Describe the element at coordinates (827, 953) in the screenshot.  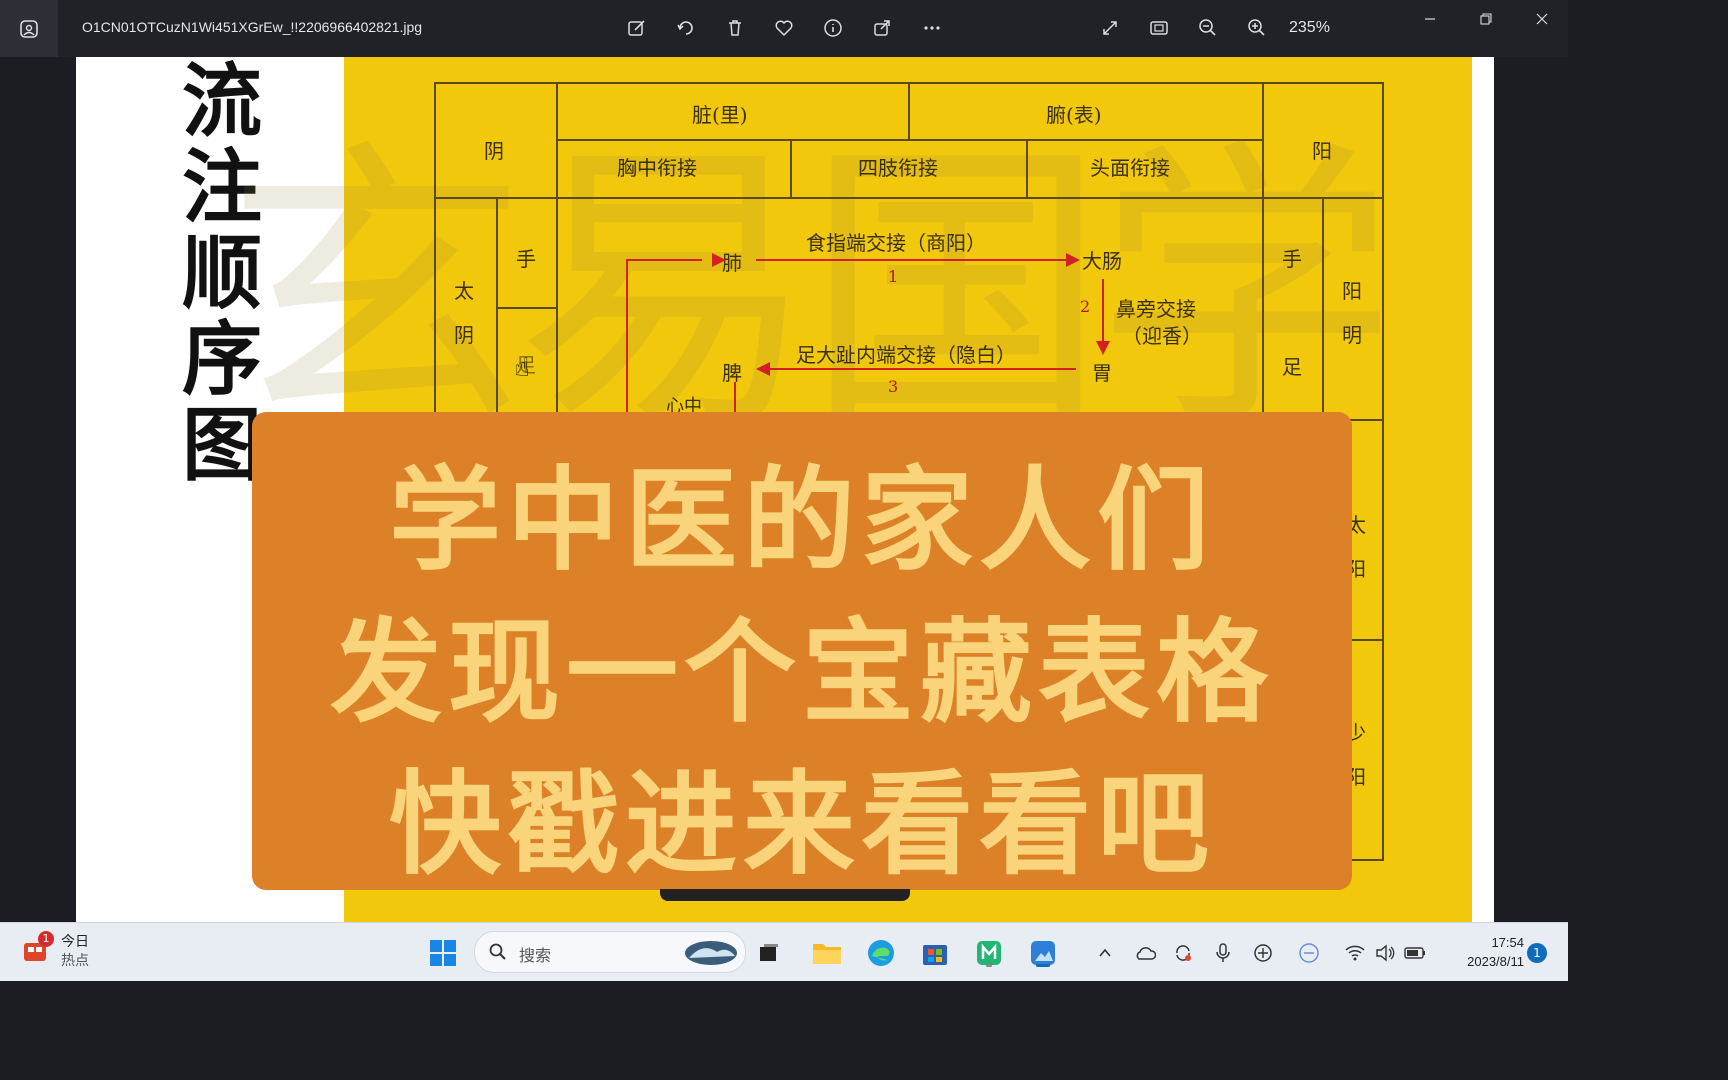
I see `file-explorer-icon` at that location.